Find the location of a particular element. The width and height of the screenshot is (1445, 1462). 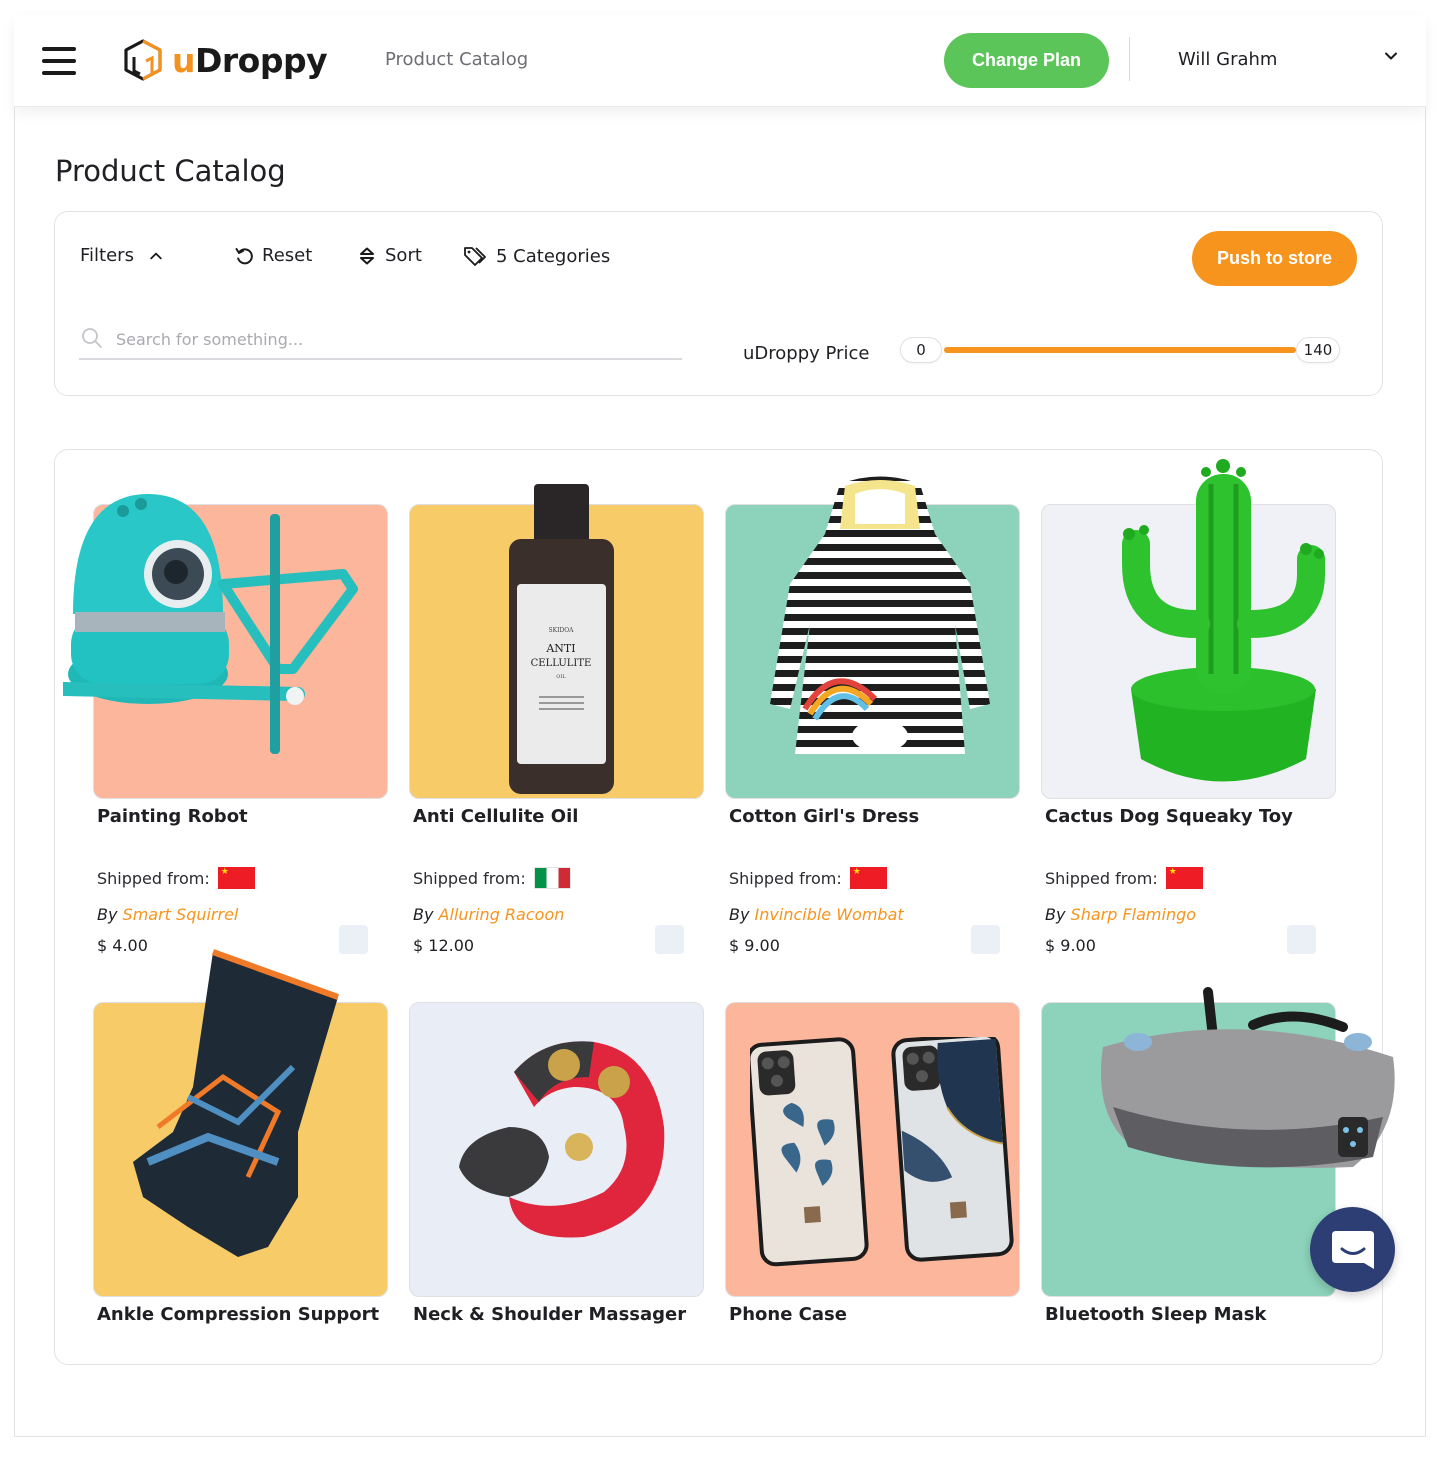

chat-icon is located at coordinates (1353, 1250).